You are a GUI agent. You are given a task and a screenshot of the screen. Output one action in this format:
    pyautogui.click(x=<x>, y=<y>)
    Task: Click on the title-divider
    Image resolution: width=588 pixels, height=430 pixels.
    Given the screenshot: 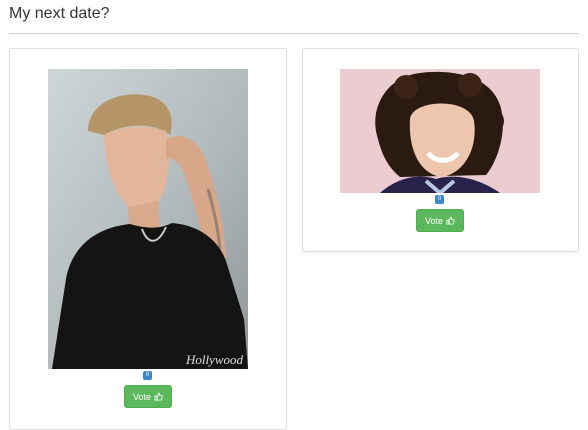 What is the action you would take?
    pyautogui.click(x=294, y=33)
    